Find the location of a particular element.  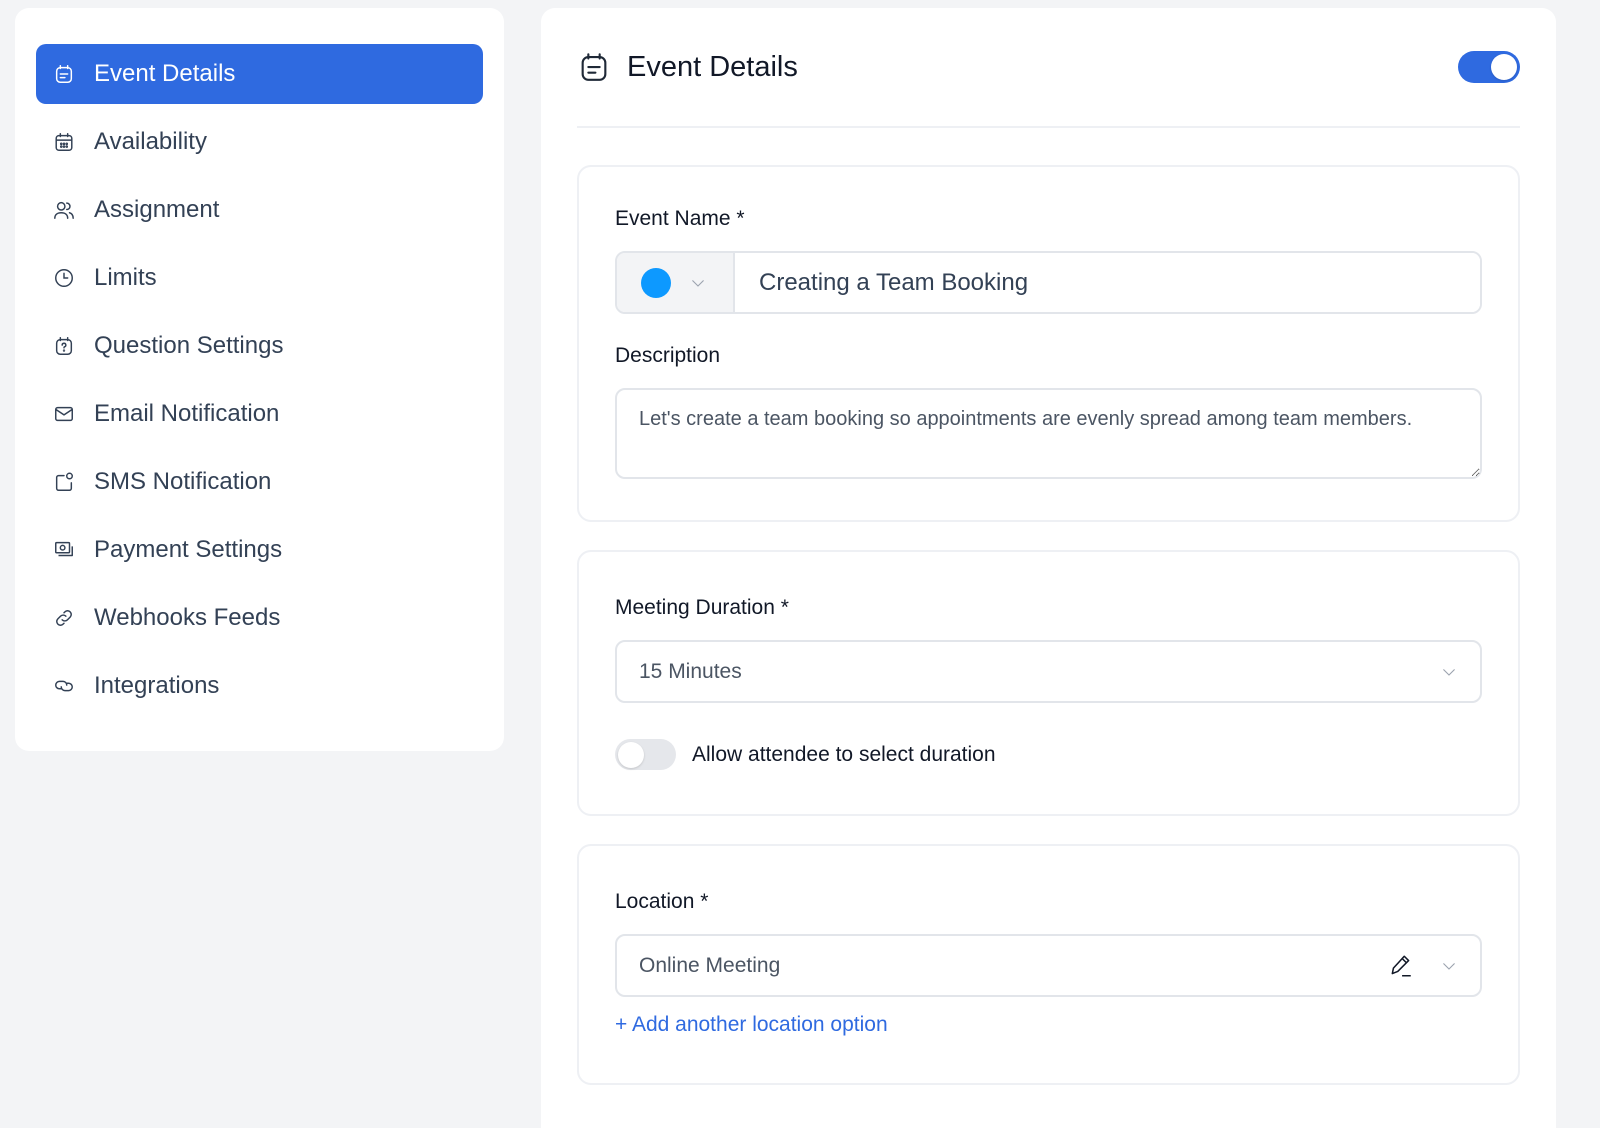

sidebar-item-email-notification: Email Notification is located at coordinates (259, 414).